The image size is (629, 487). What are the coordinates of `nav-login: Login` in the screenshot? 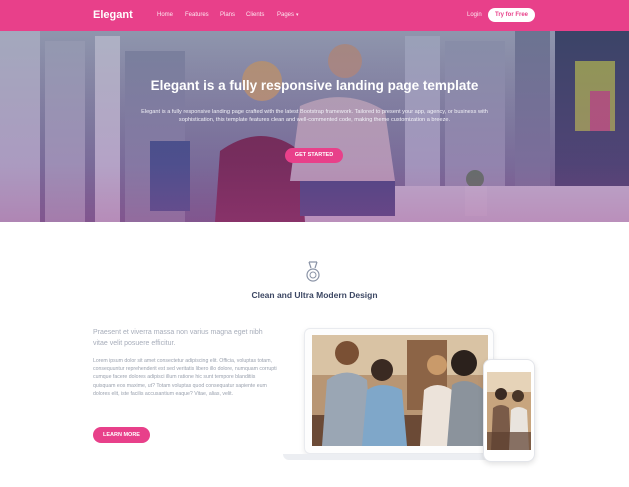 It's located at (474, 15).